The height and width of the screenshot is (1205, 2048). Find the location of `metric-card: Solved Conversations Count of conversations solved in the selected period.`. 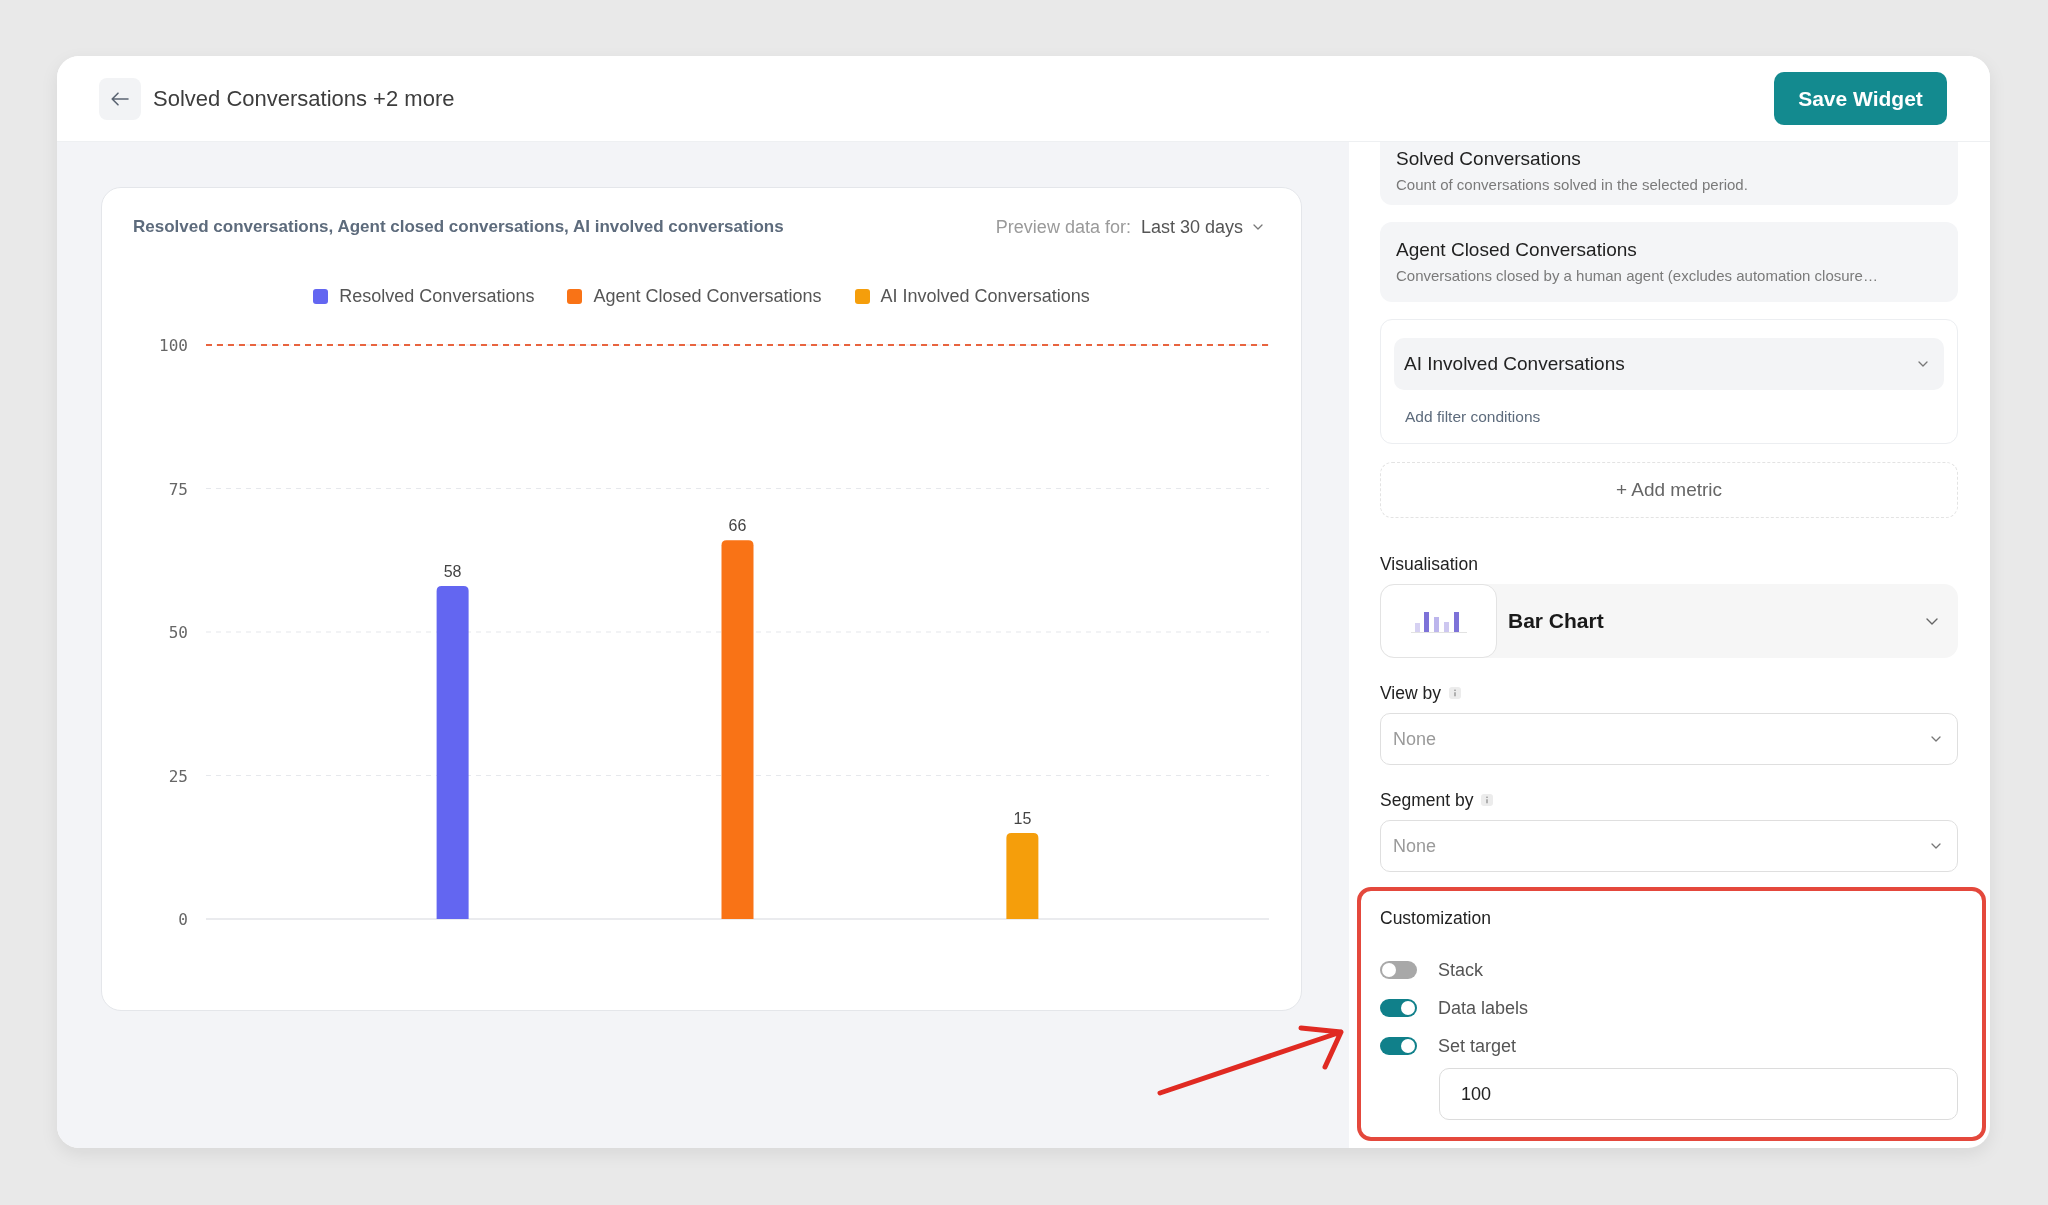

metric-card: Solved Conversations Count of conversations solved in the selected period. is located at coordinates (1669, 173).